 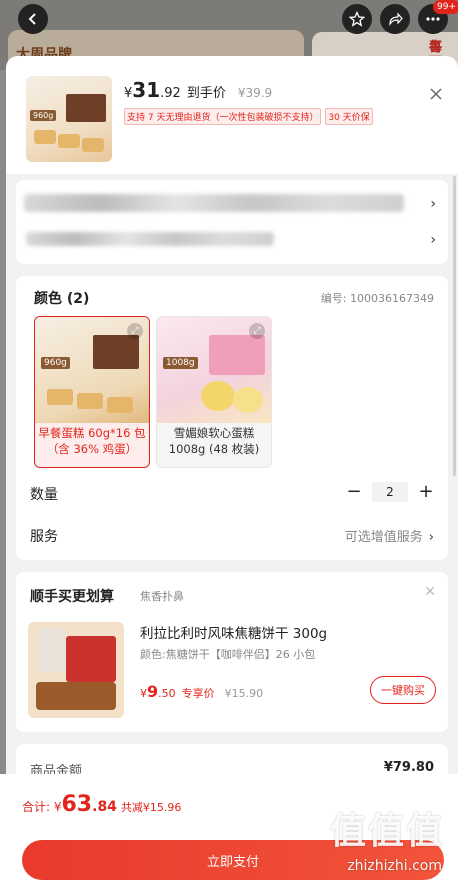 I want to click on bundle-image-pack, so click(x=52, y=650).